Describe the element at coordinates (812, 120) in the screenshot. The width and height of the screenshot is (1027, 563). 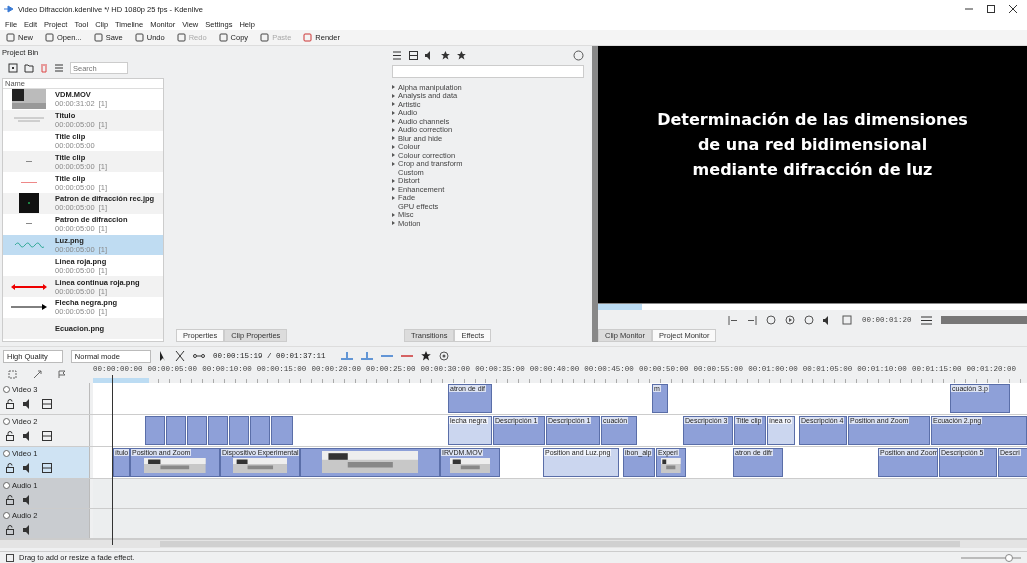
I see `title-text: Determinación de las dimensiones` at that location.